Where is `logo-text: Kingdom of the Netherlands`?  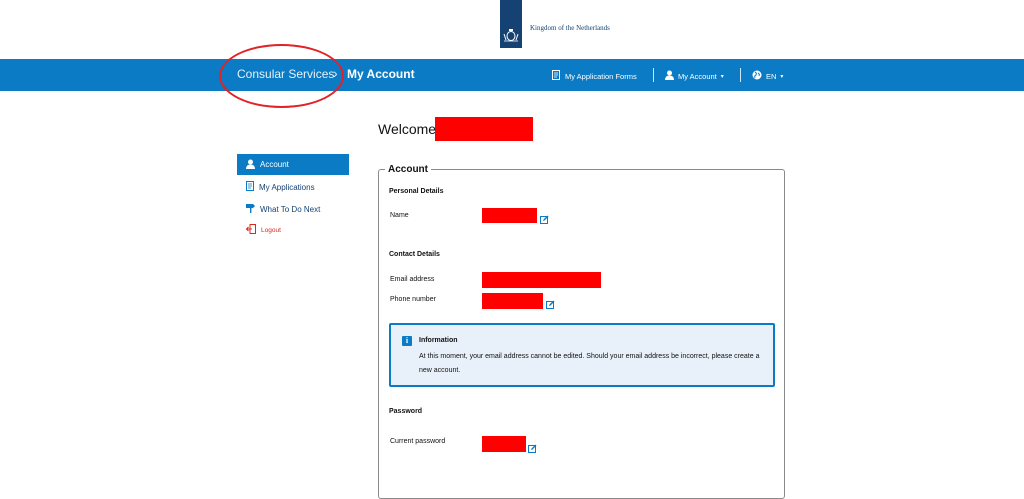
logo-text: Kingdom of the Netherlands is located at coordinates (570, 28).